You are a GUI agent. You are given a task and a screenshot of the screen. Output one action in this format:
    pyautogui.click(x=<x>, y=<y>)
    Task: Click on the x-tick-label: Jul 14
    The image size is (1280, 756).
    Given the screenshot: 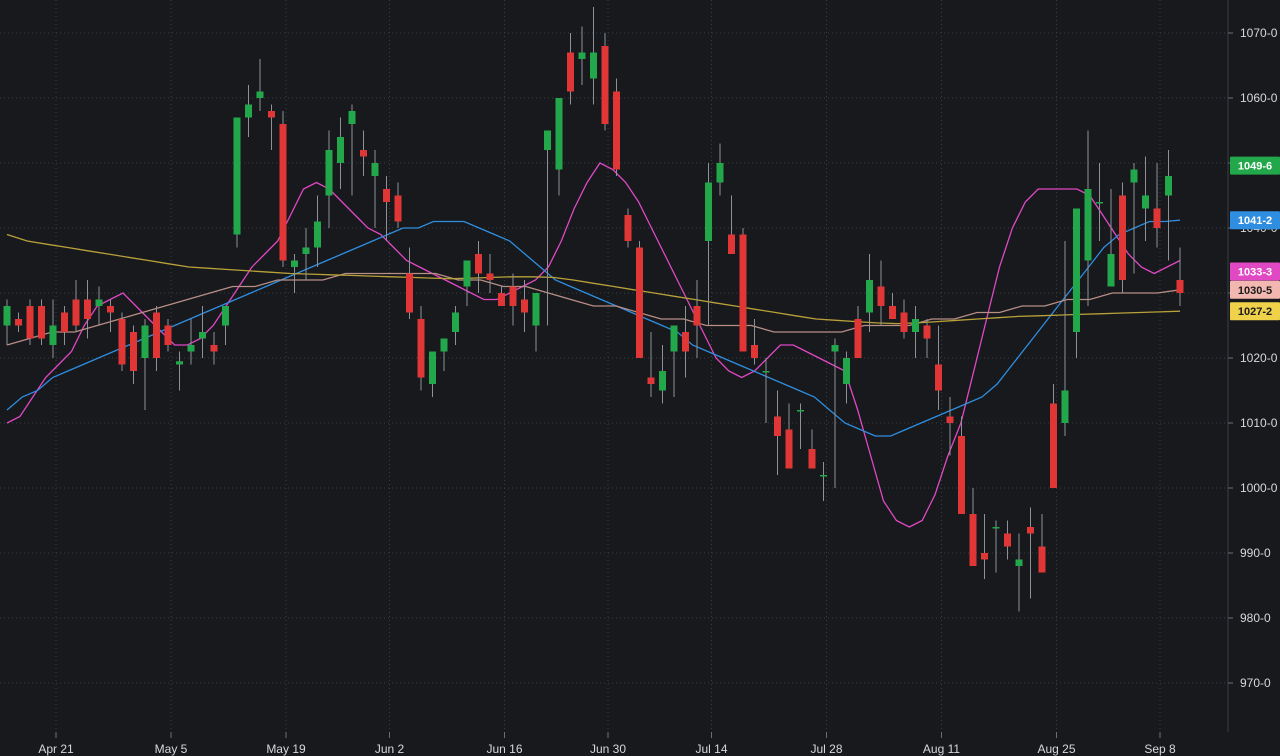 What is the action you would take?
    pyautogui.click(x=711, y=749)
    